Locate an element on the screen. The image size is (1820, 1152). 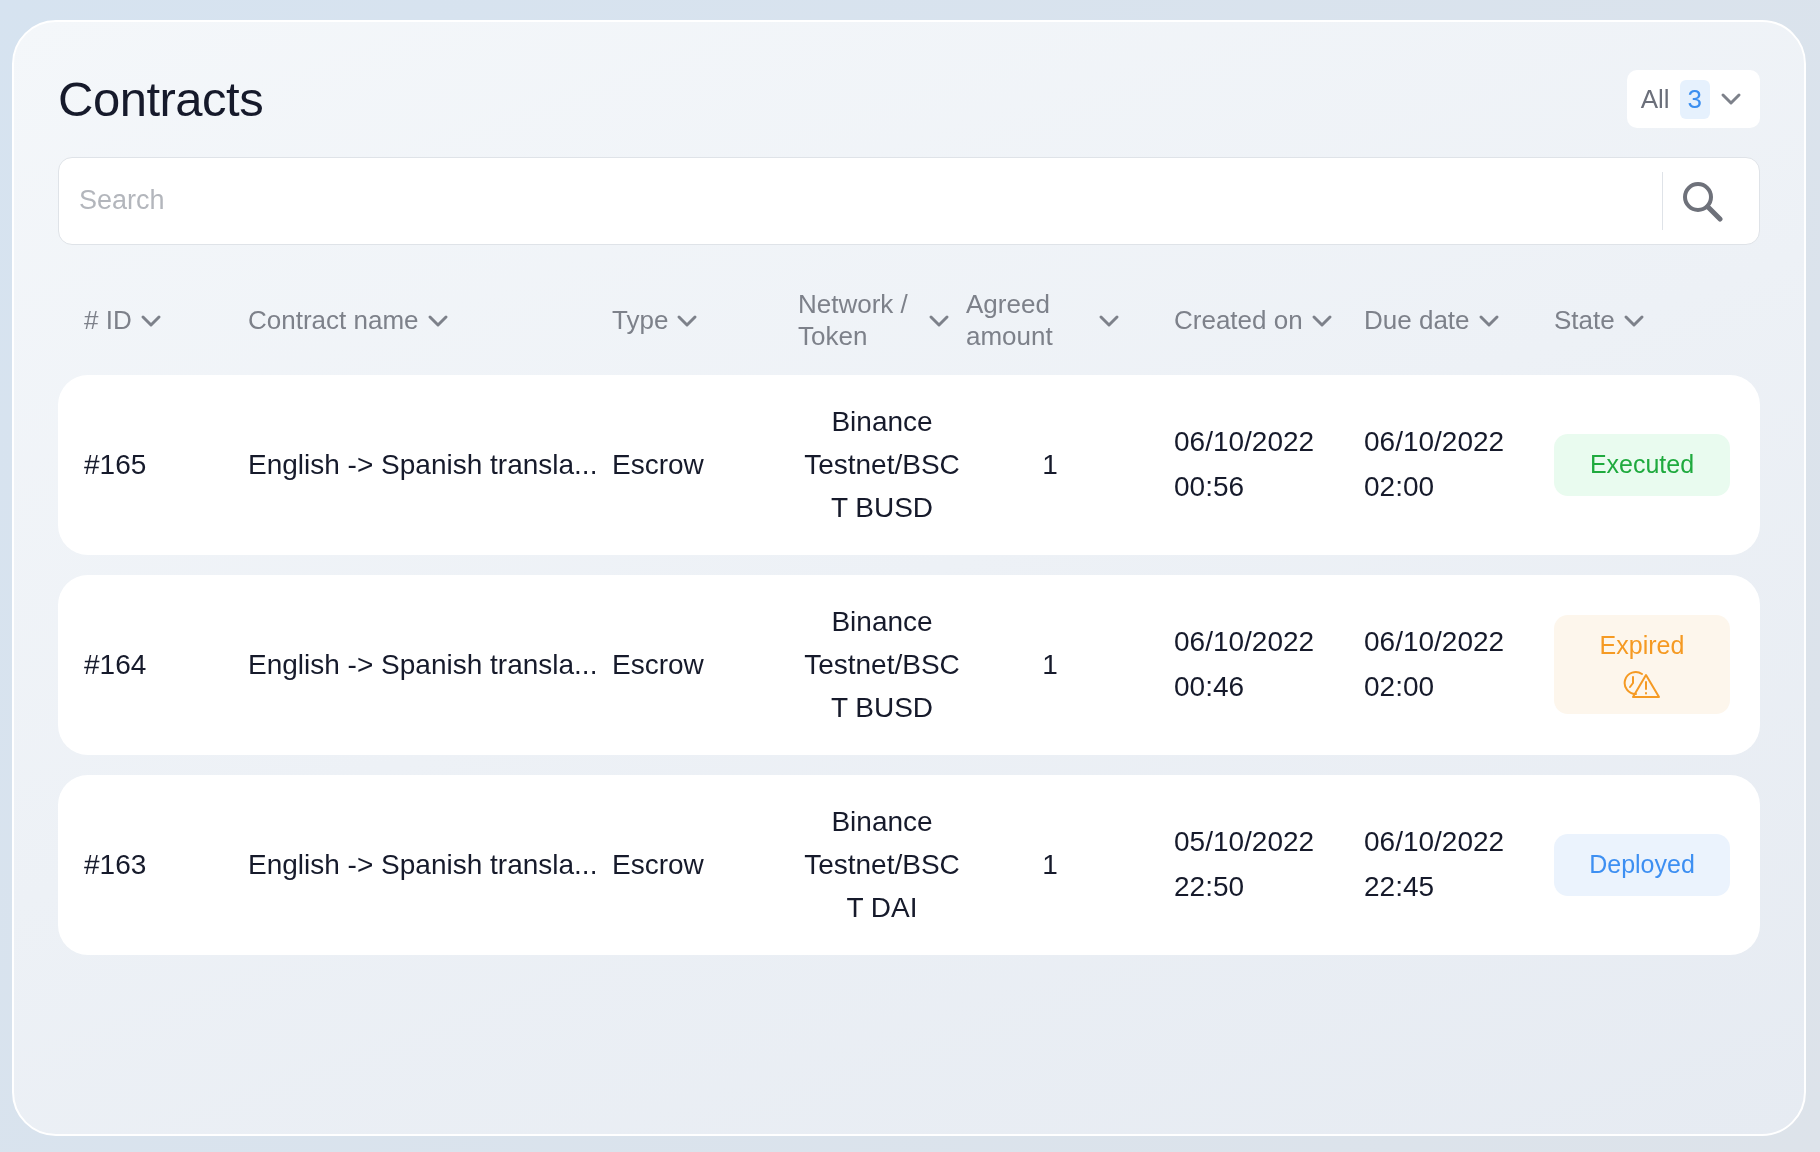
state-badge: Expired is located at coordinates (1642, 665).